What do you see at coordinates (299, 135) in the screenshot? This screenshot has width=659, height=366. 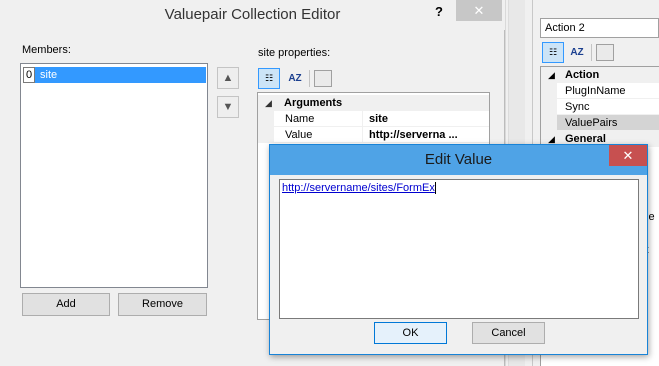 I see `property-name: Value` at bounding box center [299, 135].